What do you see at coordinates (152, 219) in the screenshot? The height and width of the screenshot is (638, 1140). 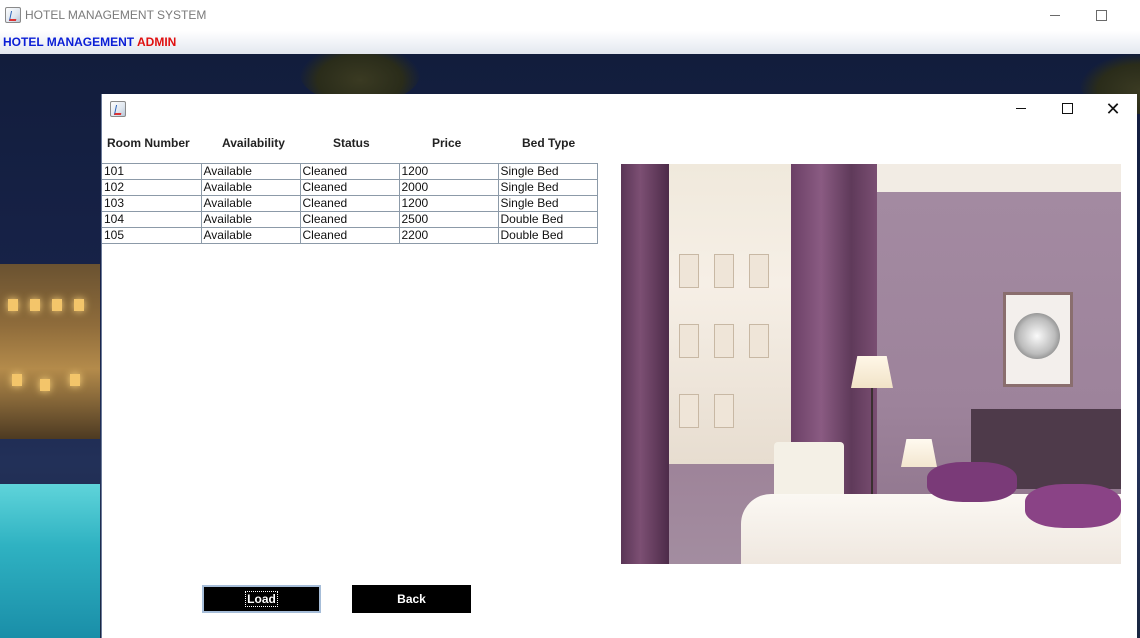 I see `cell-room-number: 104` at bounding box center [152, 219].